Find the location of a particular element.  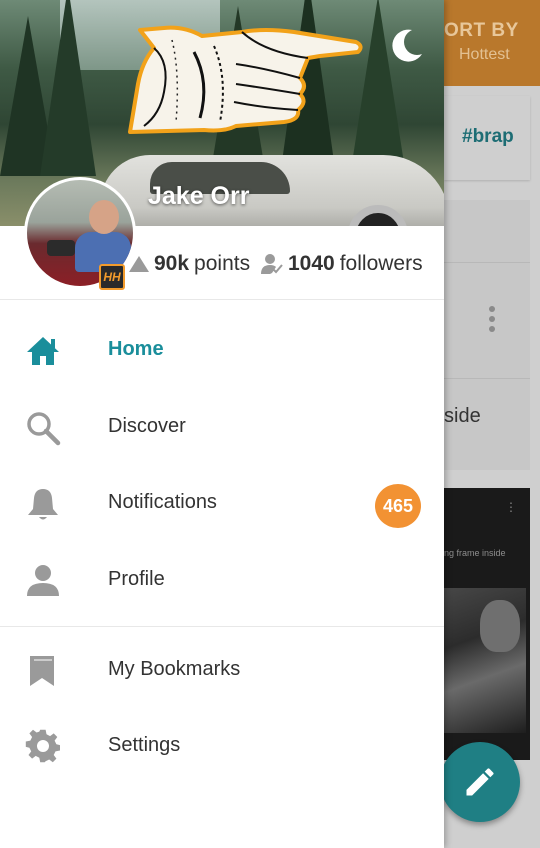

sort-by-title: ORT BY is located at coordinates (481, 30).